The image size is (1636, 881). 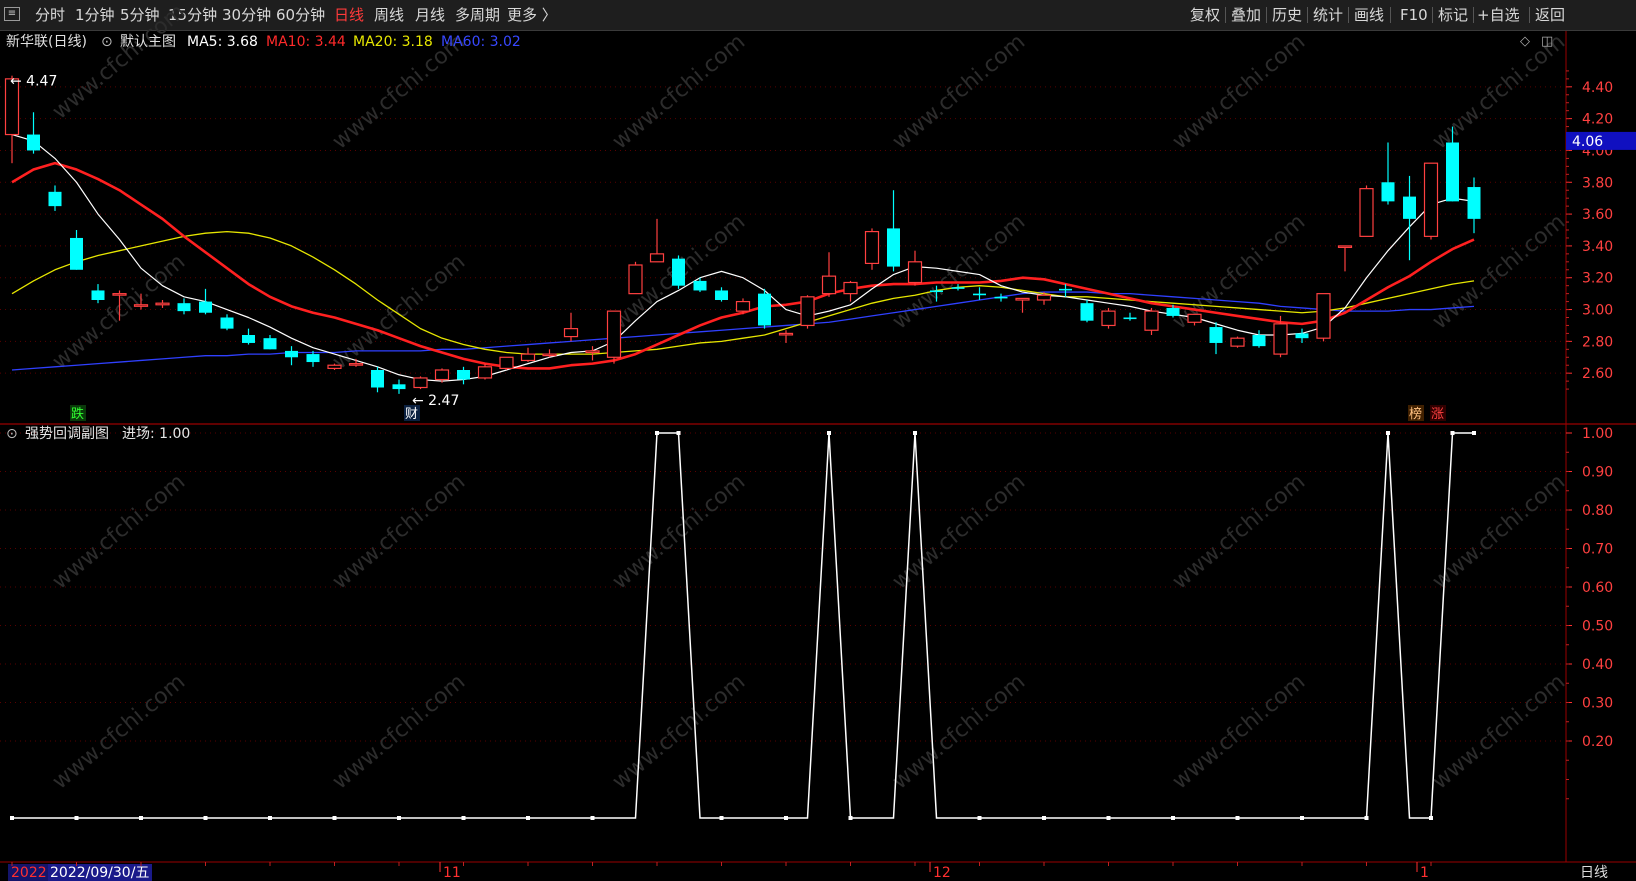 What do you see at coordinates (107, 42) in the screenshot?
I see `template-toggle-icon: ⊙` at bounding box center [107, 42].